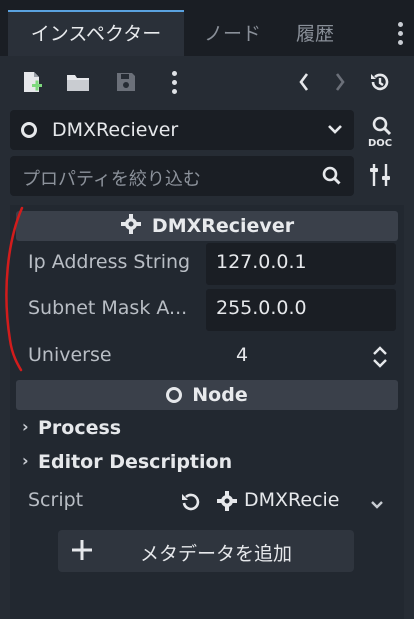 This screenshot has height=619, width=414. I want to click on node-section-title: Node, so click(220, 395).